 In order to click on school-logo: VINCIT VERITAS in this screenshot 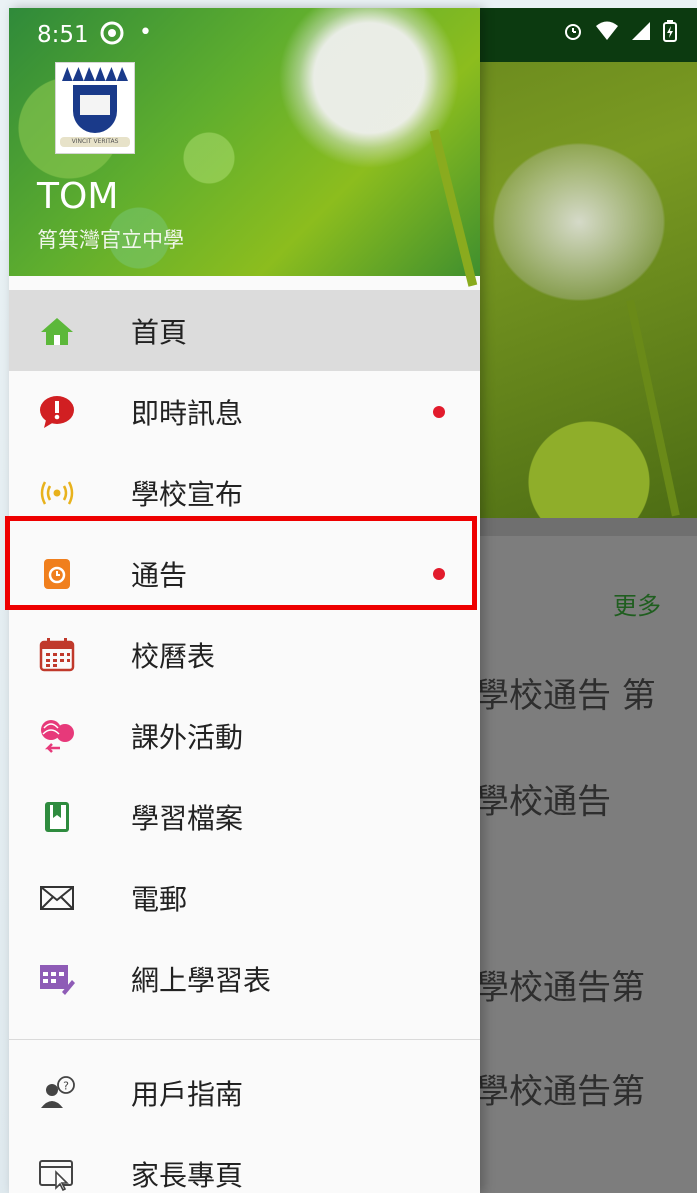, I will do `click(95, 108)`.